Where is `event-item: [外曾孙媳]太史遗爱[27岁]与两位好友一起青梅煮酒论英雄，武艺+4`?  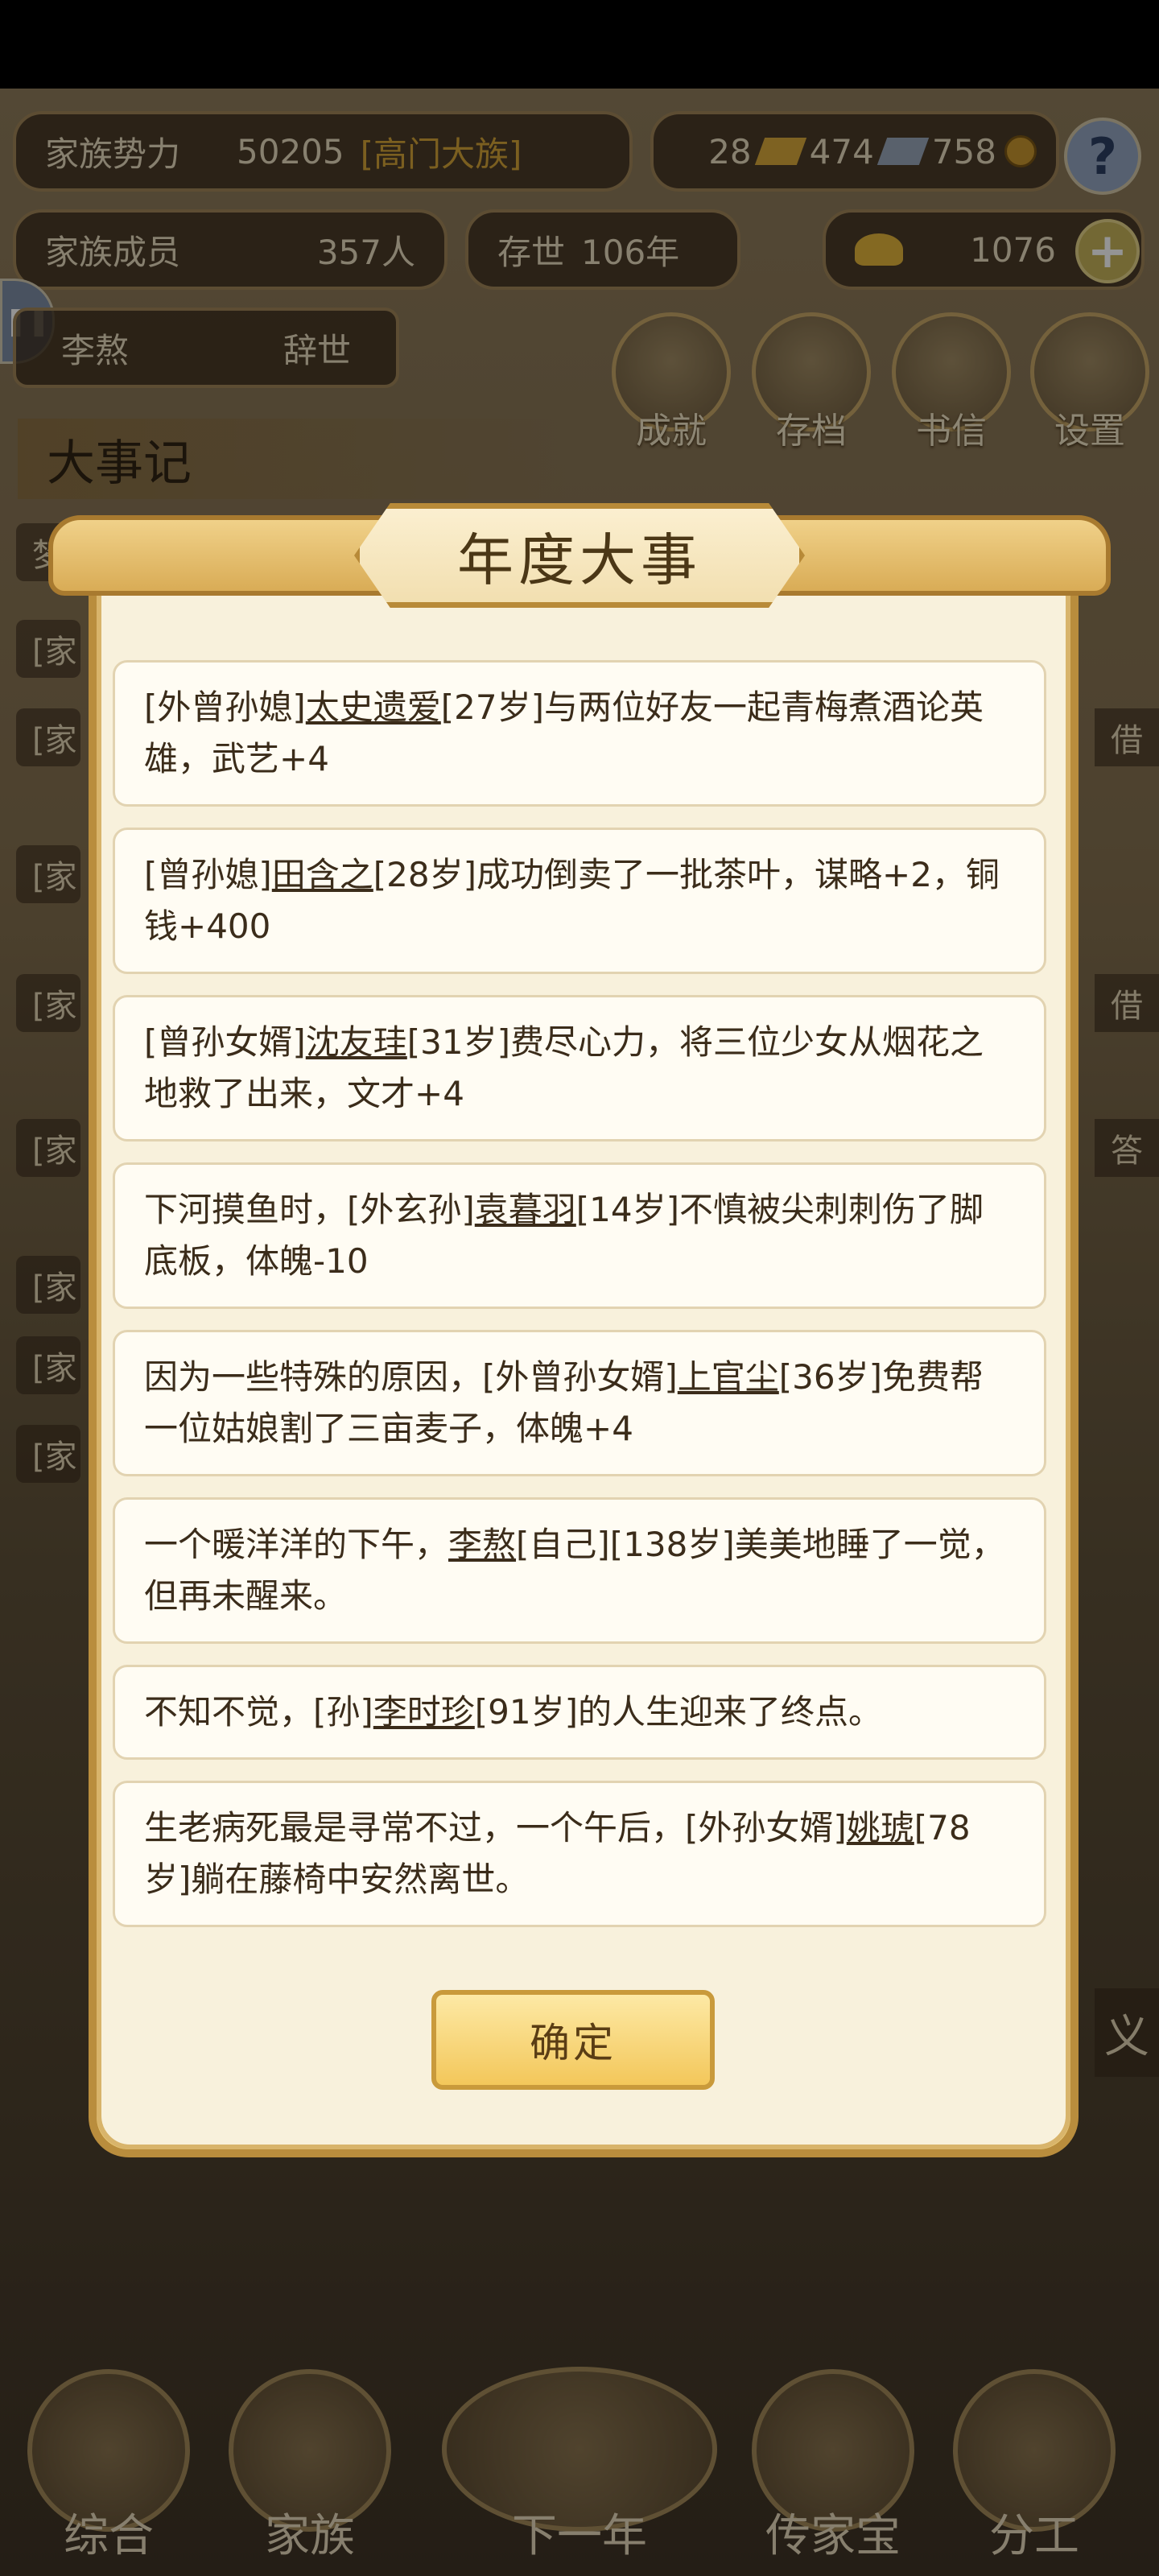 event-item: [外曾孙媳]太史遗爱[27岁]与两位好友一起青梅煮酒论英雄，武艺+4 is located at coordinates (579, 733).